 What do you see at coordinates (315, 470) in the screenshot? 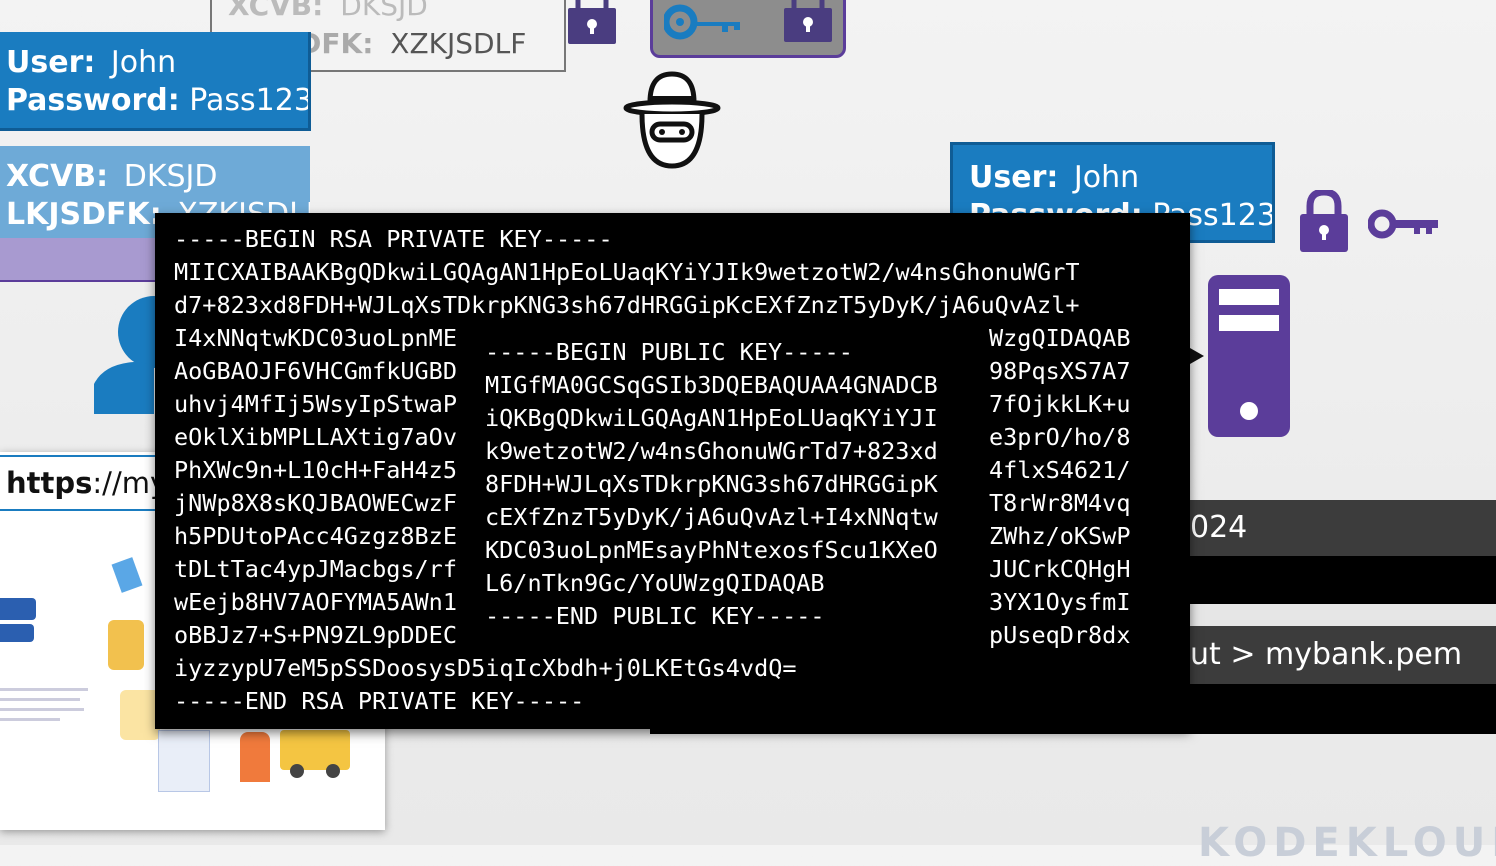
I see `private-key-line-left: PhXWc9n+L10cH+FaH4z5` at bounding box center [315, 470].